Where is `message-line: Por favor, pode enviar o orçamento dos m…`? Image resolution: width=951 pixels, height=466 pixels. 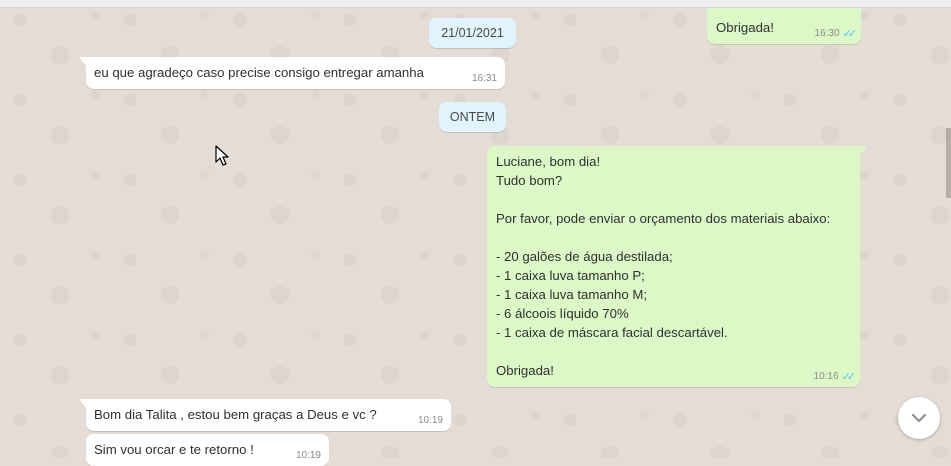 message-line: Por favor, pode enviar o orçamento dos m… is located at coordinates (663, 218).